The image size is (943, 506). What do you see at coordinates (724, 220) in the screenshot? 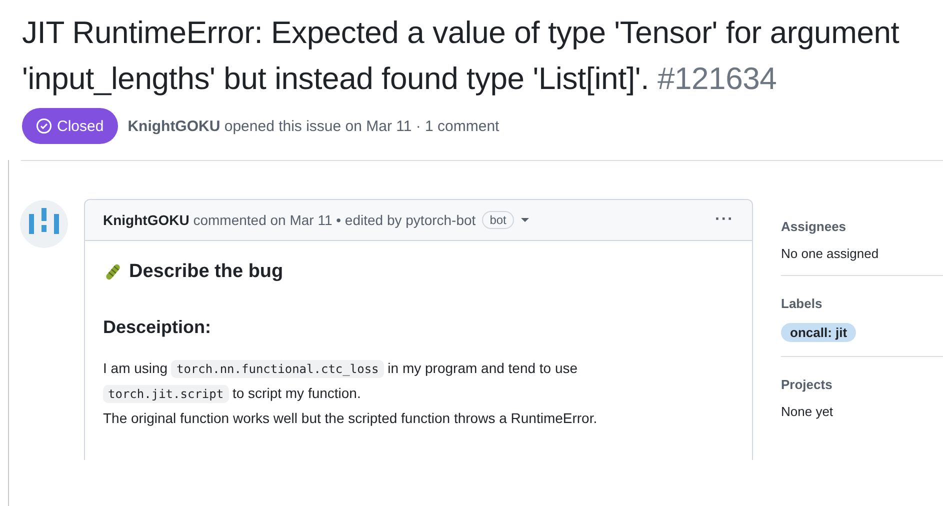
I see `more-button: ···` at bounding box center [724, 220].